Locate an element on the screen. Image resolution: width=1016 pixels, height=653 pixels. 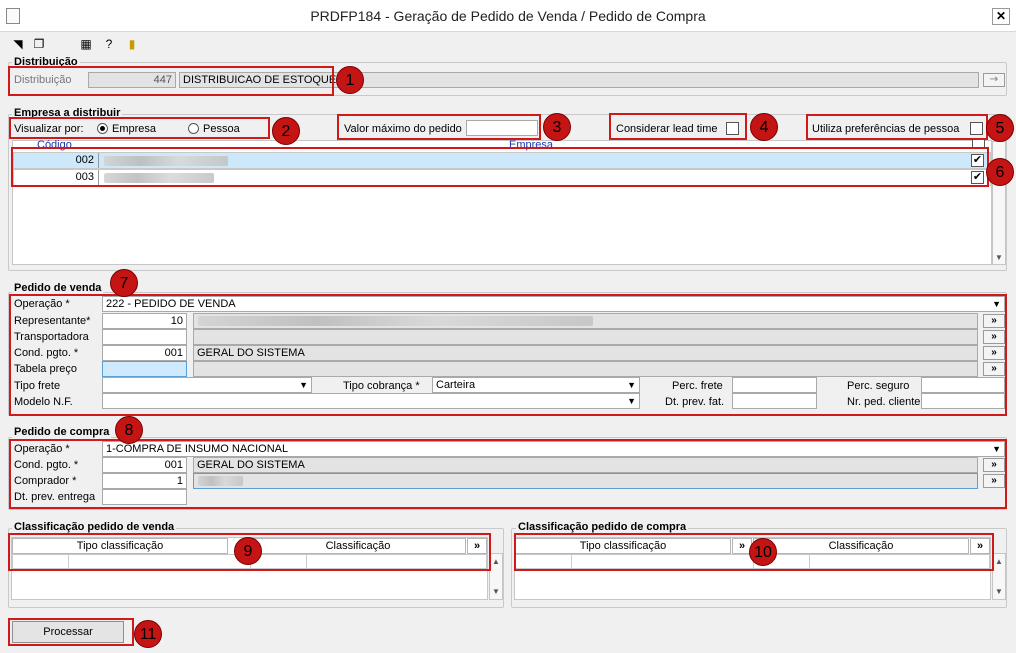
callout-badge-7: 7 is located at coordinates (124, 283).